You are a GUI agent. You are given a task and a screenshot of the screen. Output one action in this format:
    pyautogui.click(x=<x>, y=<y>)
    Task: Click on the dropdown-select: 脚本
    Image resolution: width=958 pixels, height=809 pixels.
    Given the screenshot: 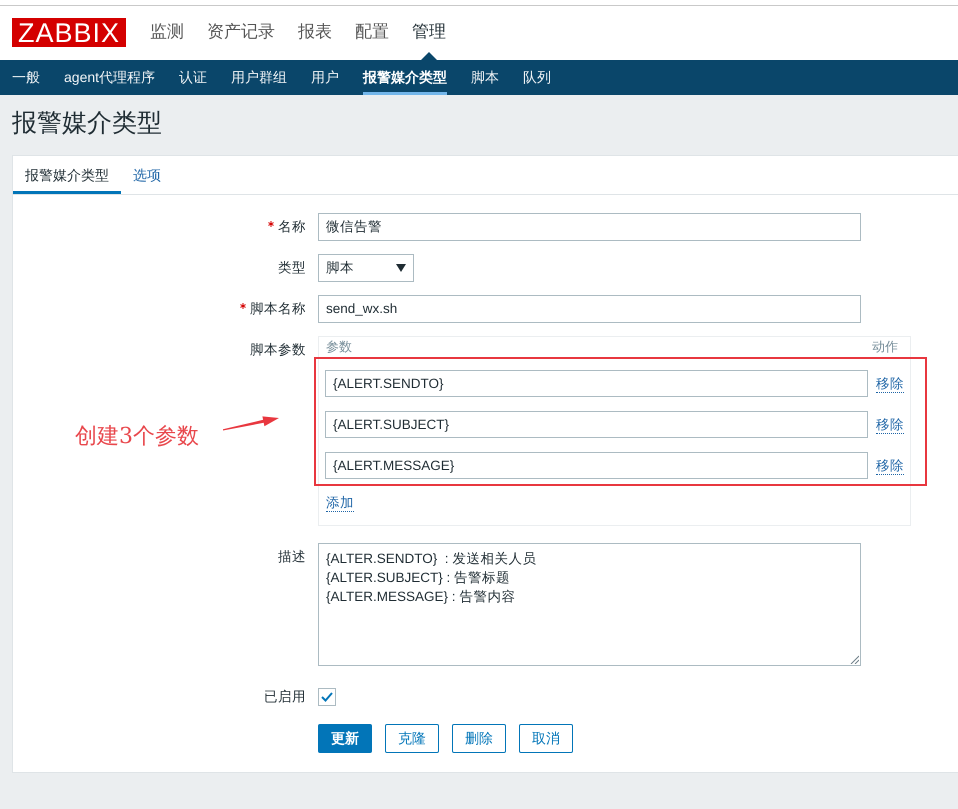 What is the action you would take?
    pyautogui.click(x=366, y=268)
    